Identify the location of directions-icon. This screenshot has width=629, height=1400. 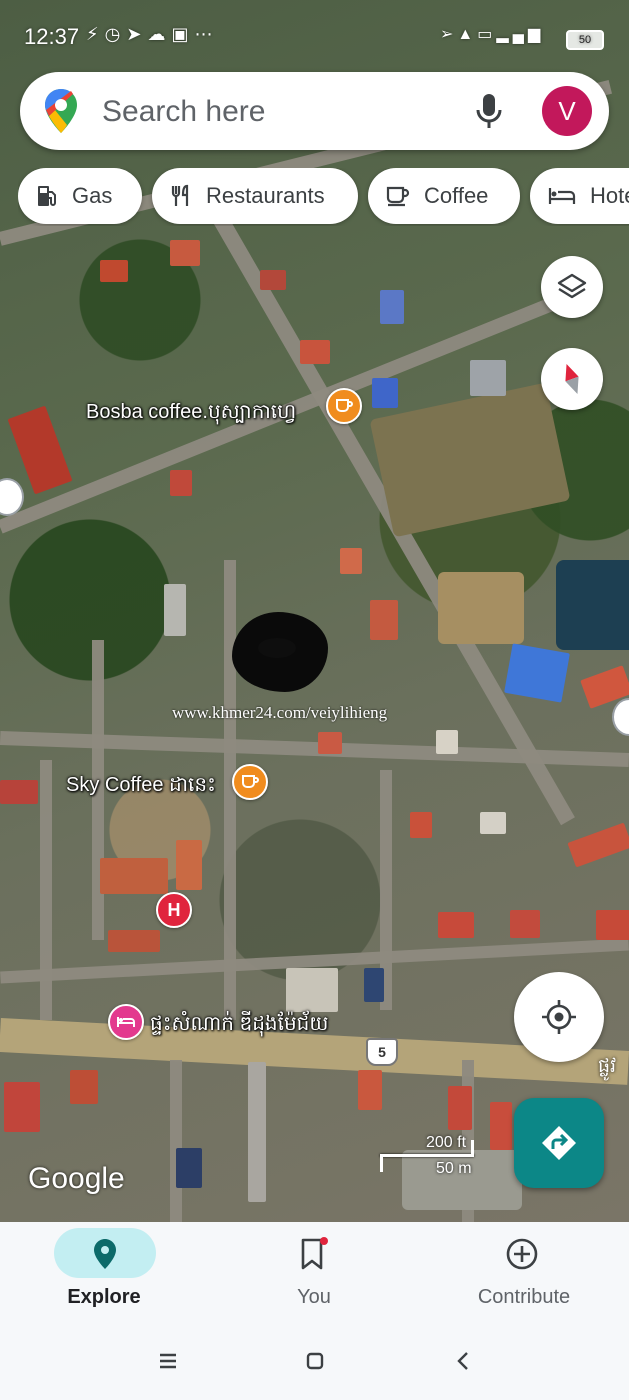
(559, 1143).